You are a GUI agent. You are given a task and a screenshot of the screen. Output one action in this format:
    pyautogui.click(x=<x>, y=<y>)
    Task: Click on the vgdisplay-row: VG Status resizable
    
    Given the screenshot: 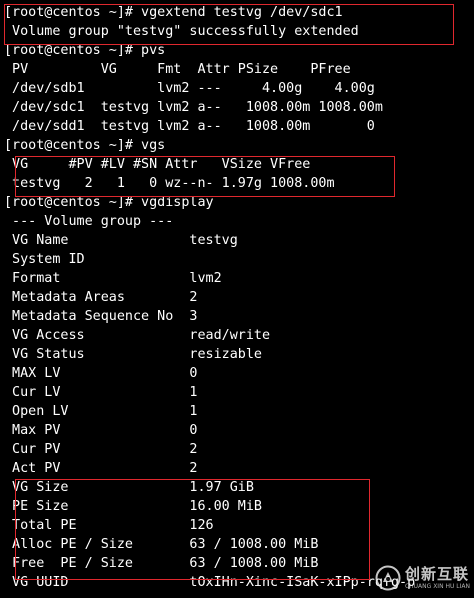 What is the action you would take?
    pyautogui.click(x=133, y=354)
    